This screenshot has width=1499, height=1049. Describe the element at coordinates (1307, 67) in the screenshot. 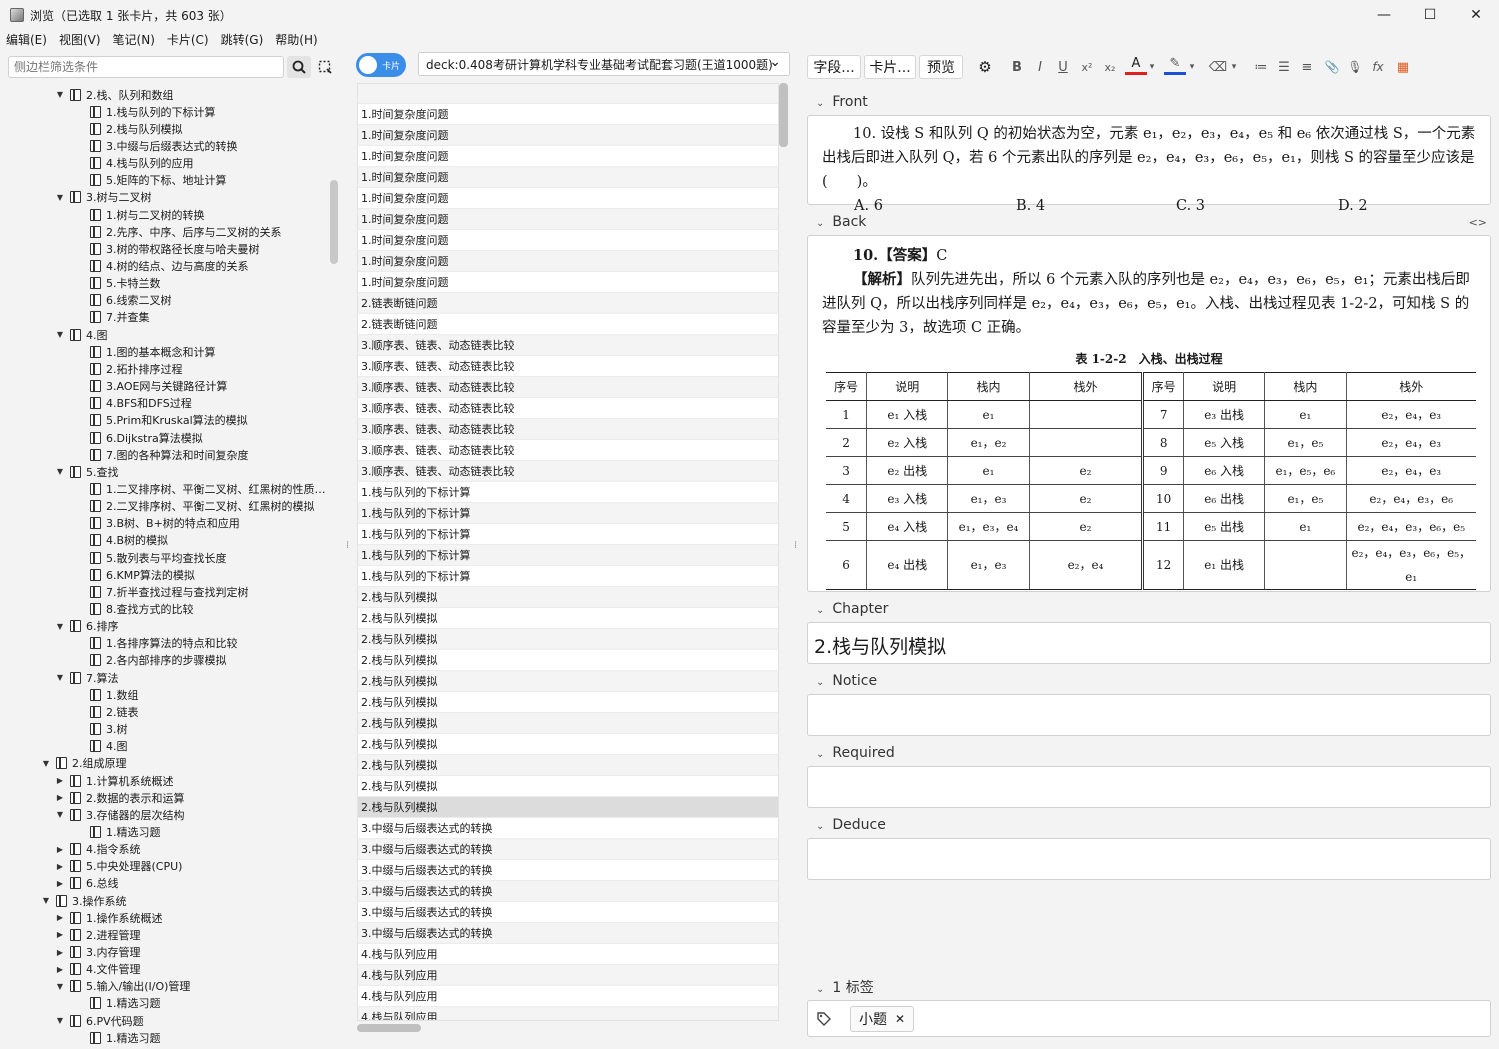

I see `align-icon: ≡` at that location.